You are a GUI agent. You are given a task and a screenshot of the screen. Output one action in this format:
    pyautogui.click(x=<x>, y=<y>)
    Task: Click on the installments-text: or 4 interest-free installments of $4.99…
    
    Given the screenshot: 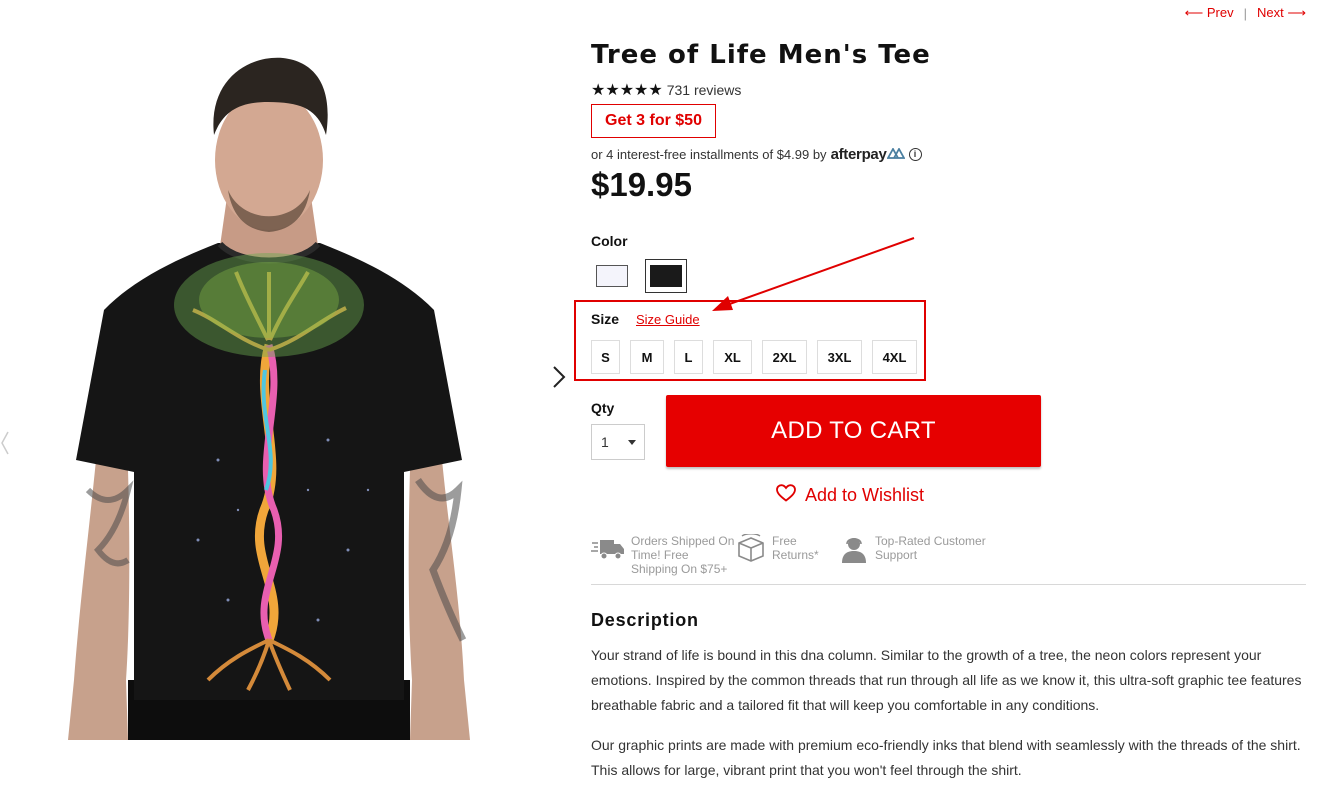 What is the action you would take?
    pyautogui.click(x=709, y=154)
    